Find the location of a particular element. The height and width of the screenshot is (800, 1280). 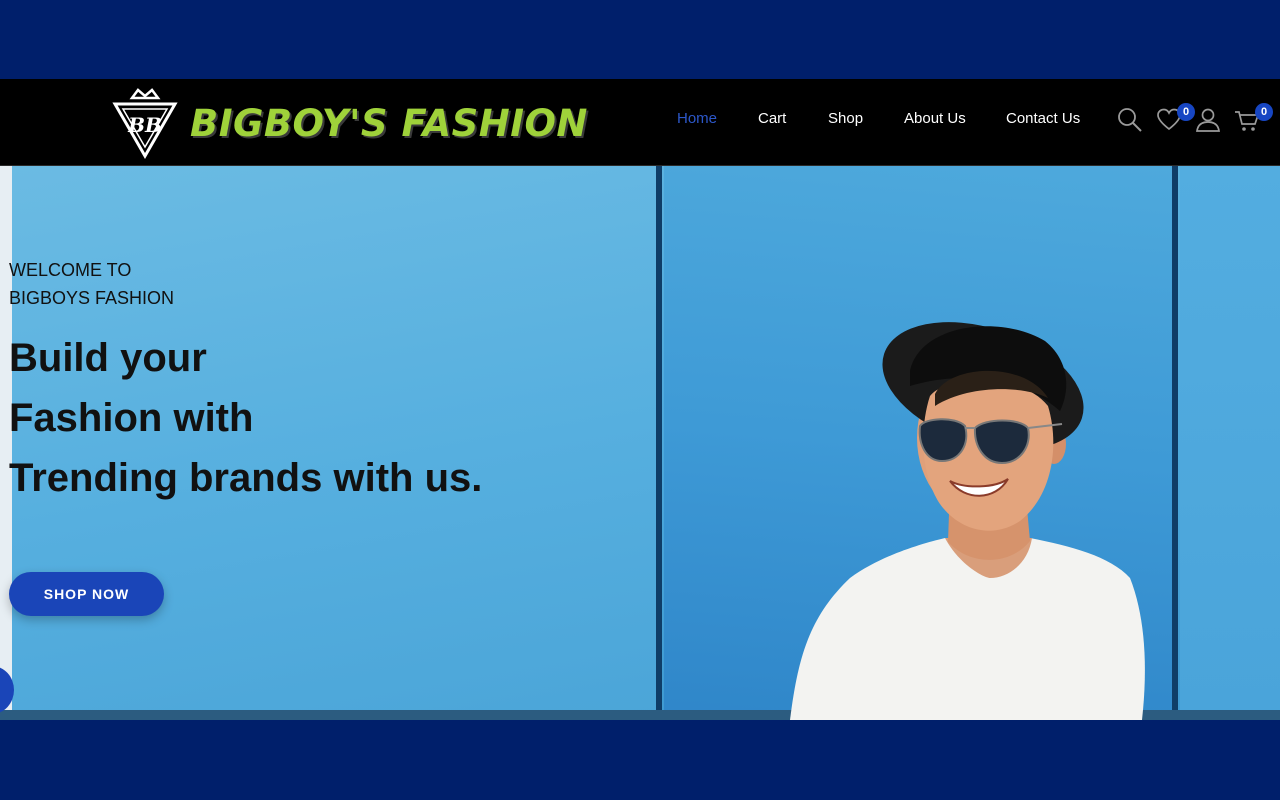

headline-line-2: Fashion with is located at coordinates (131, 418).